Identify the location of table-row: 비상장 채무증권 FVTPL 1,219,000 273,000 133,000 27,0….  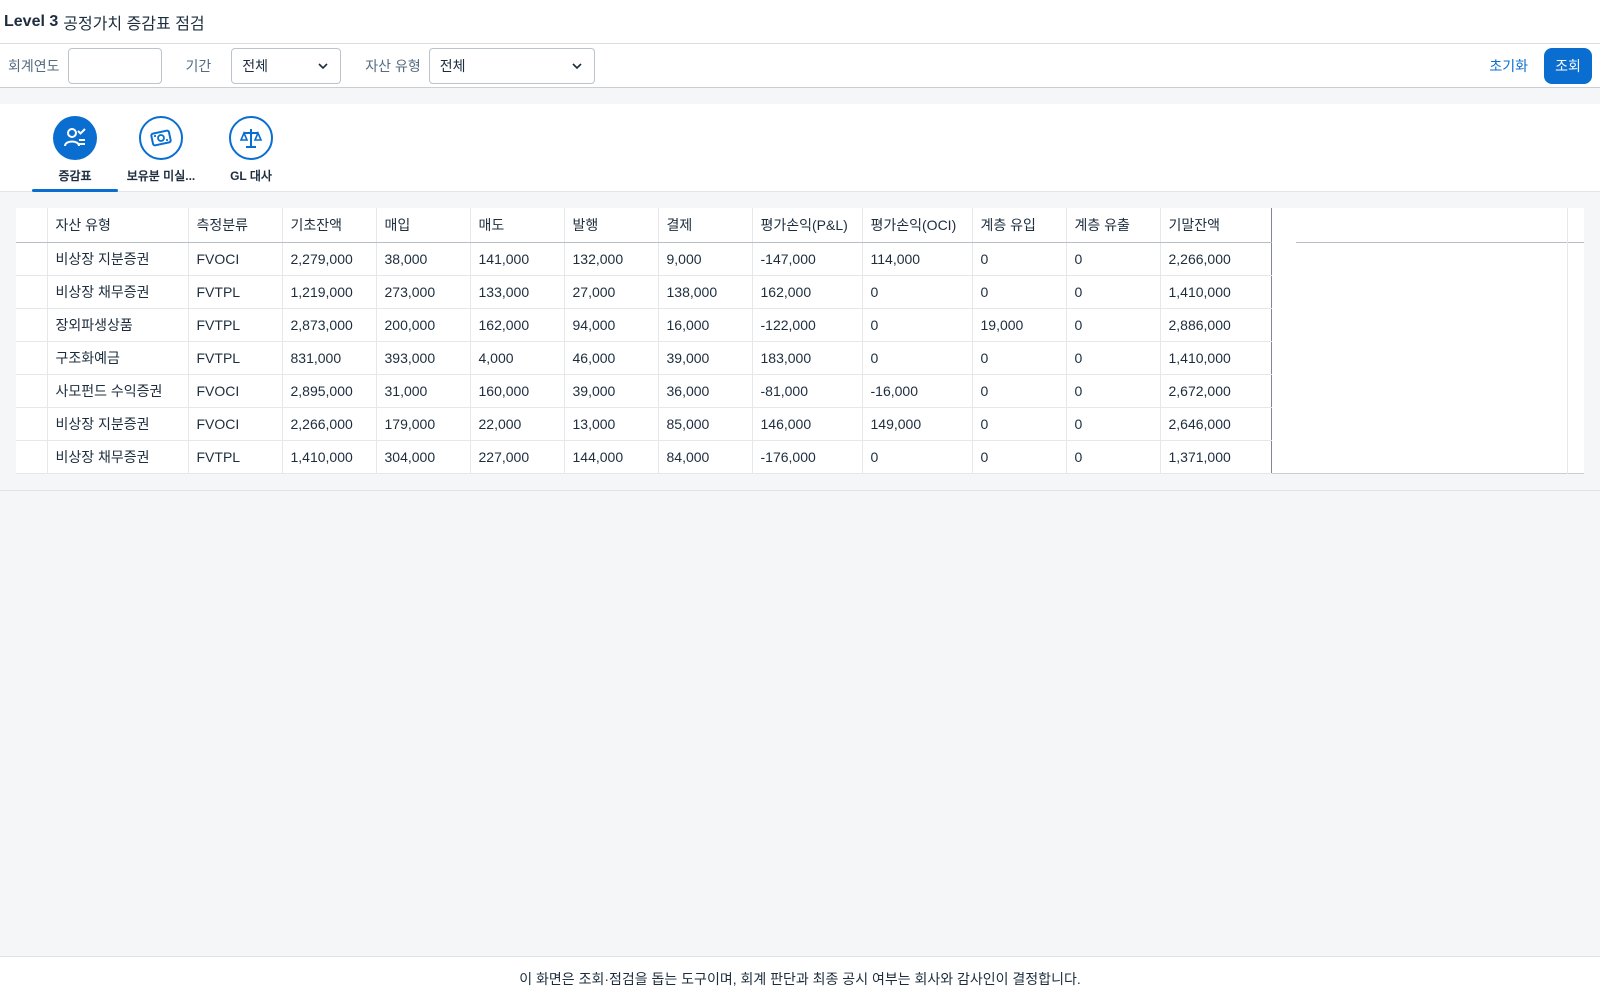
(644, 292).